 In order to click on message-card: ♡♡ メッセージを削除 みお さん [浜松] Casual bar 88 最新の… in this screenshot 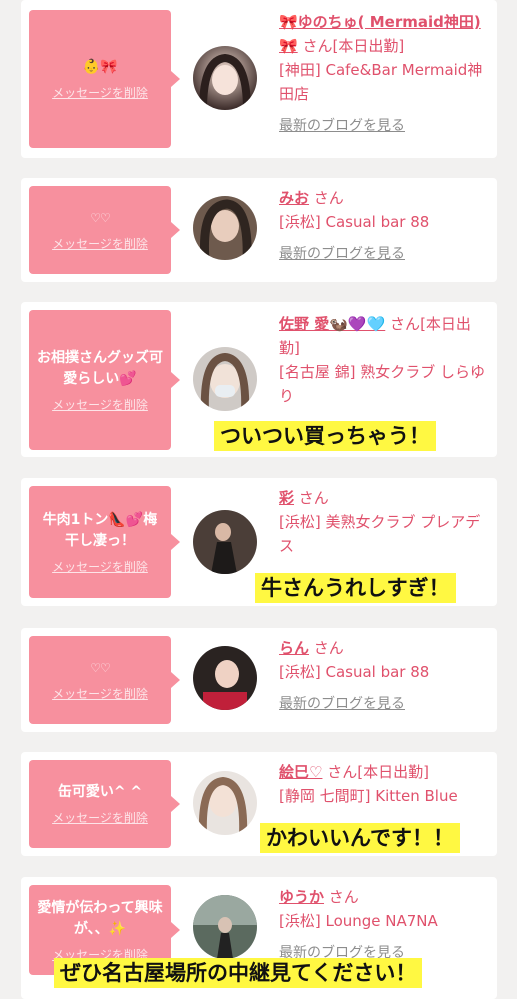, I will do `click(259, 230)`.